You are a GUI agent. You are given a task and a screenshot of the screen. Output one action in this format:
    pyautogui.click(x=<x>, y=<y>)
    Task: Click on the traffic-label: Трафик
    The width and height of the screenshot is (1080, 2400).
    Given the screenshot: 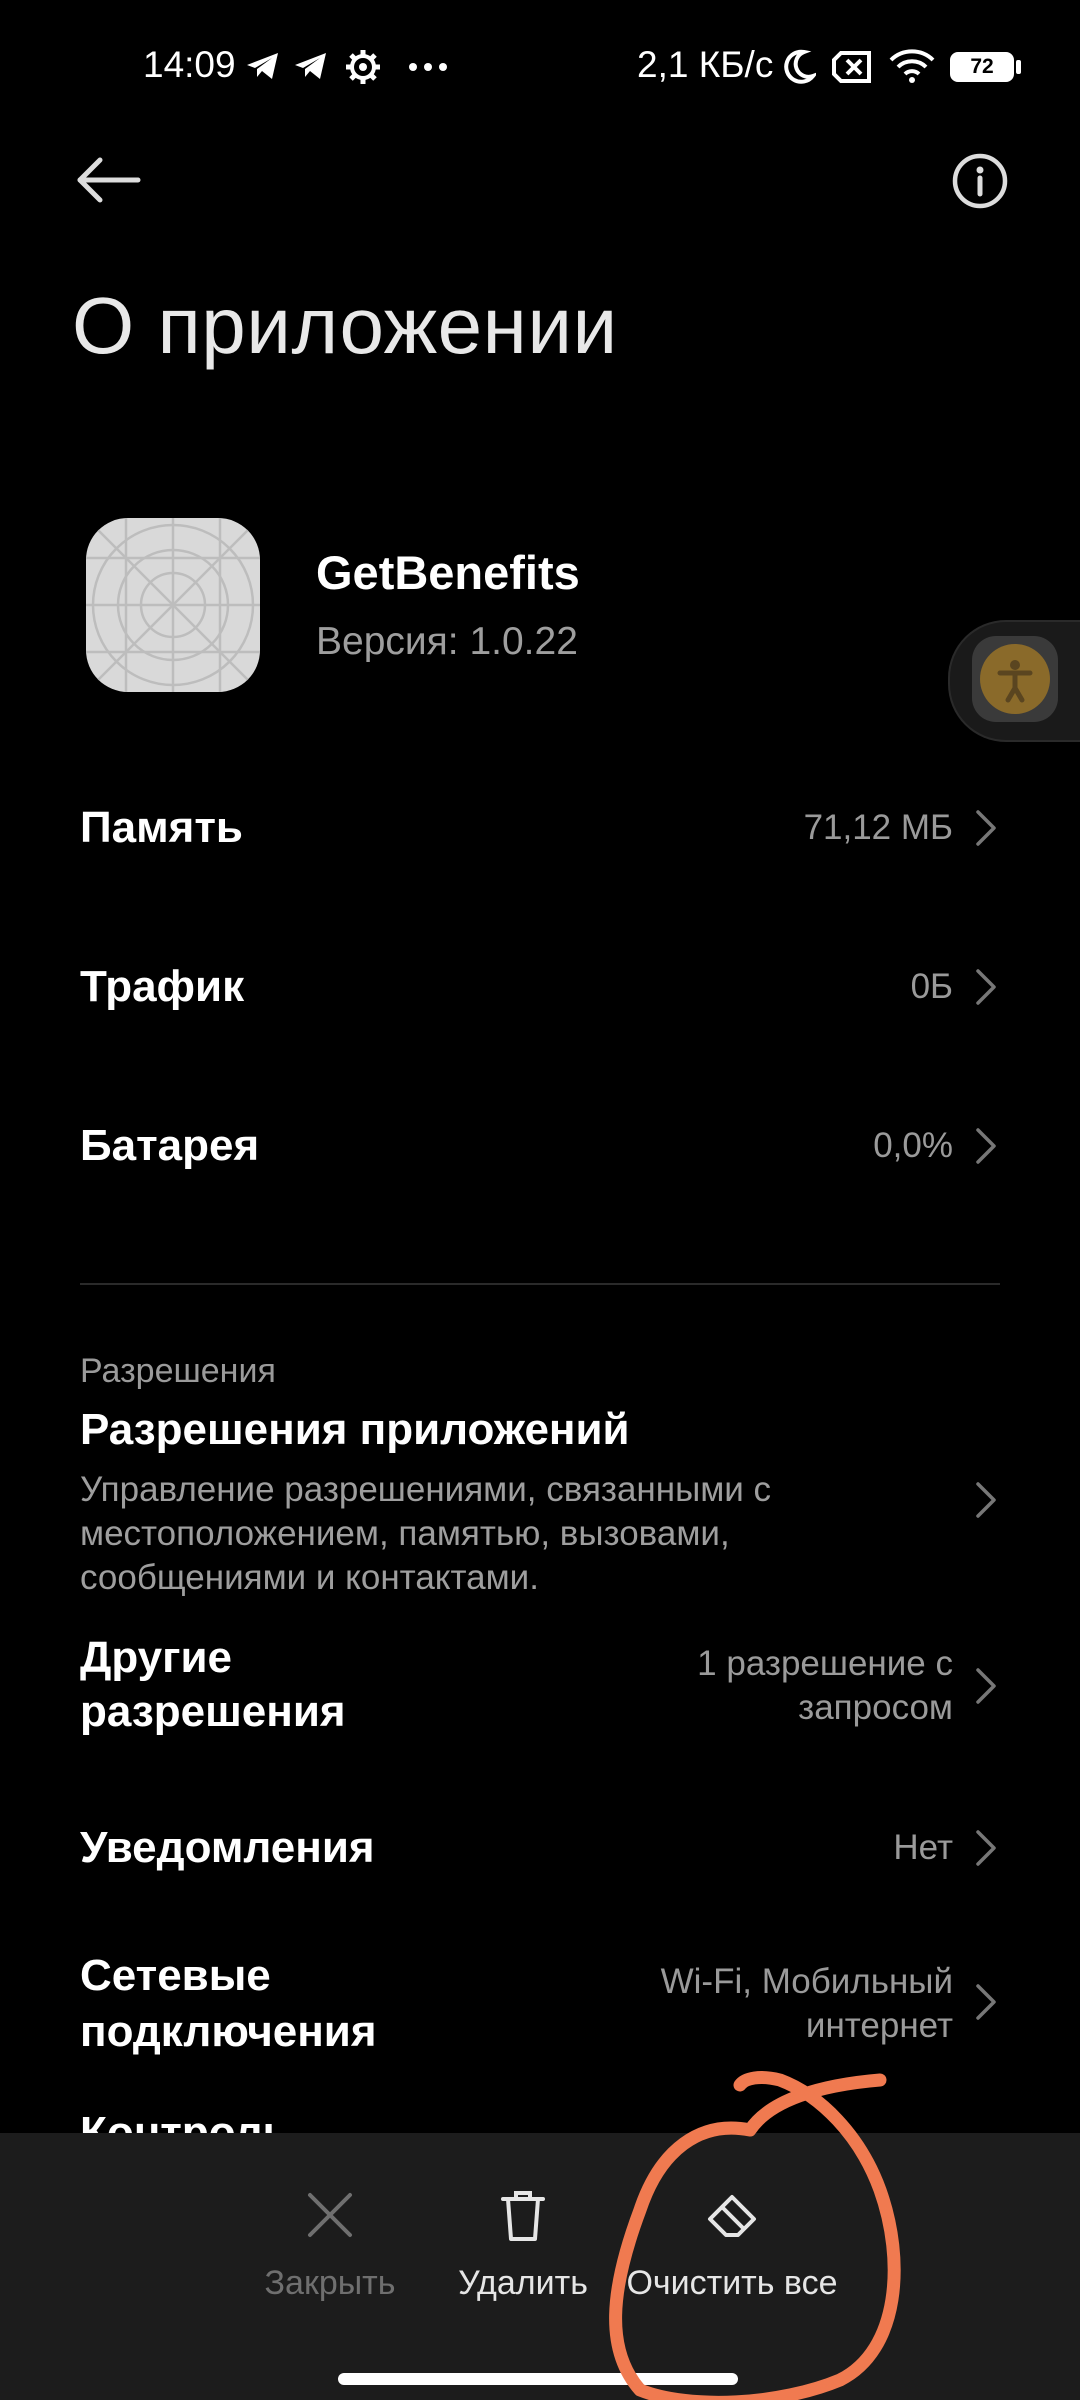 What is the action you would take?
    pyautogui.click(x=162, y=986)
    